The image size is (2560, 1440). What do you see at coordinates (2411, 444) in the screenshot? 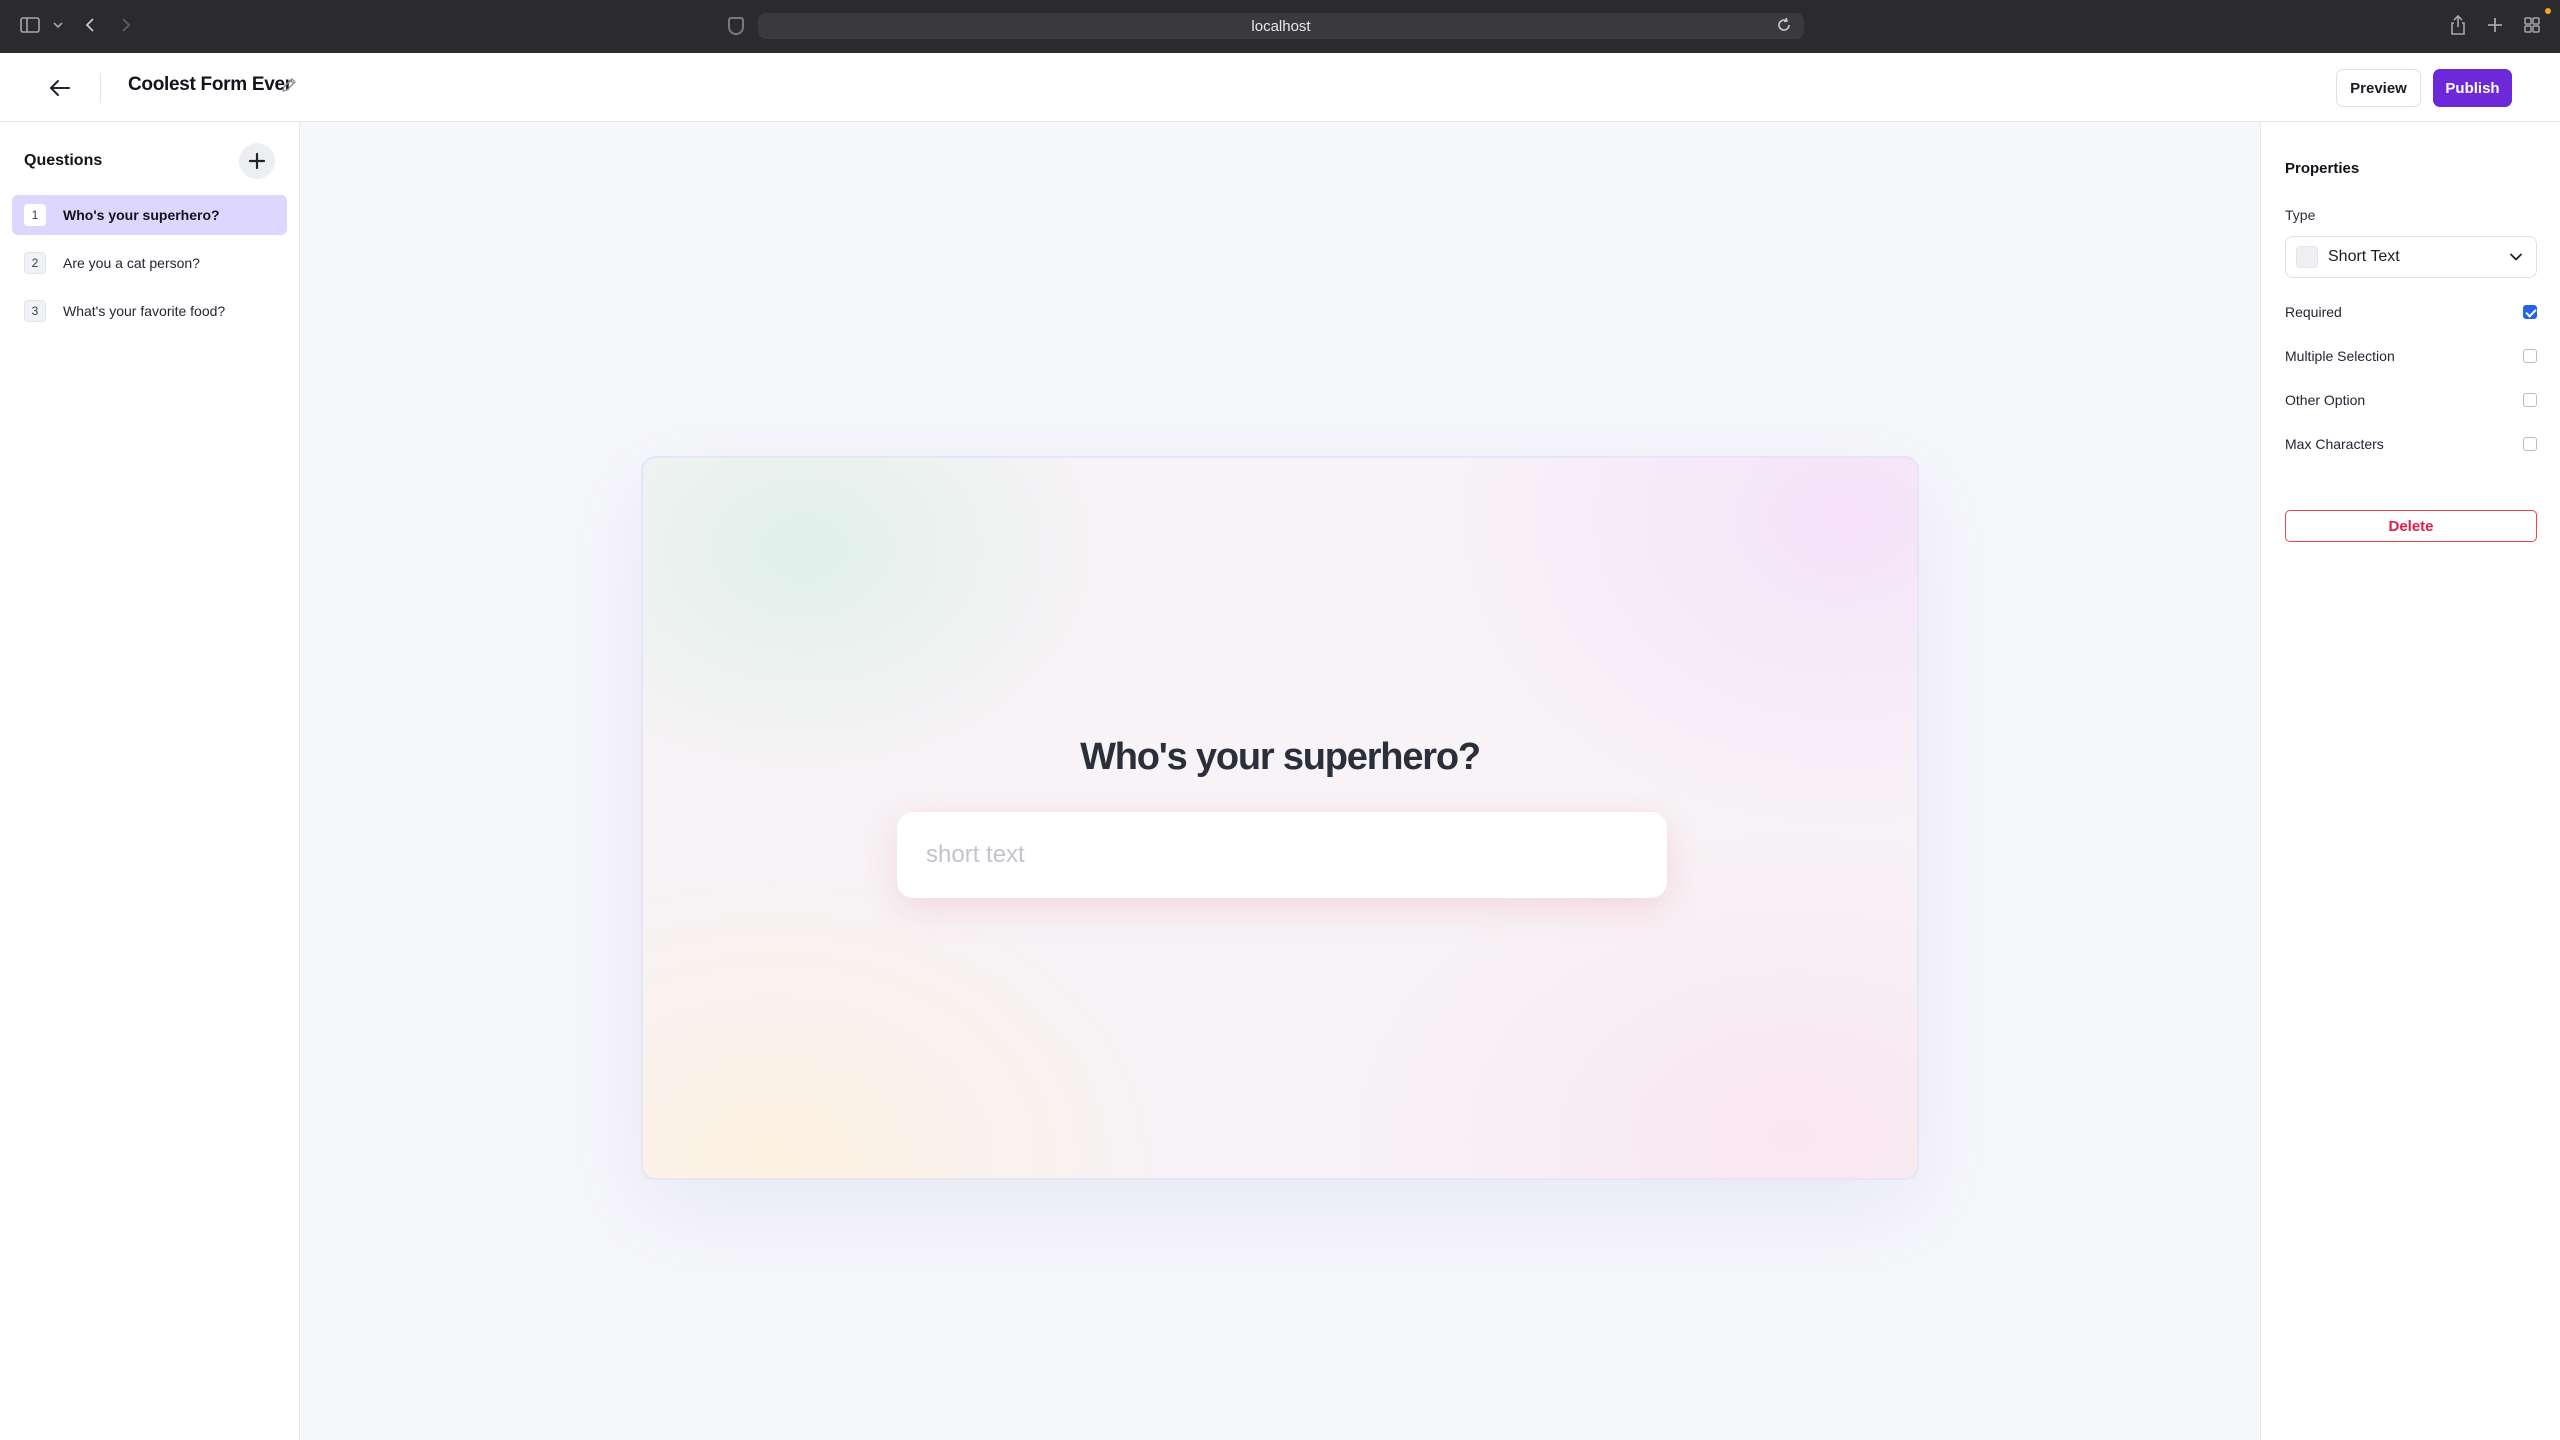
I see `max-characters-option: Max Characters` at bounding box center [2411, 444].